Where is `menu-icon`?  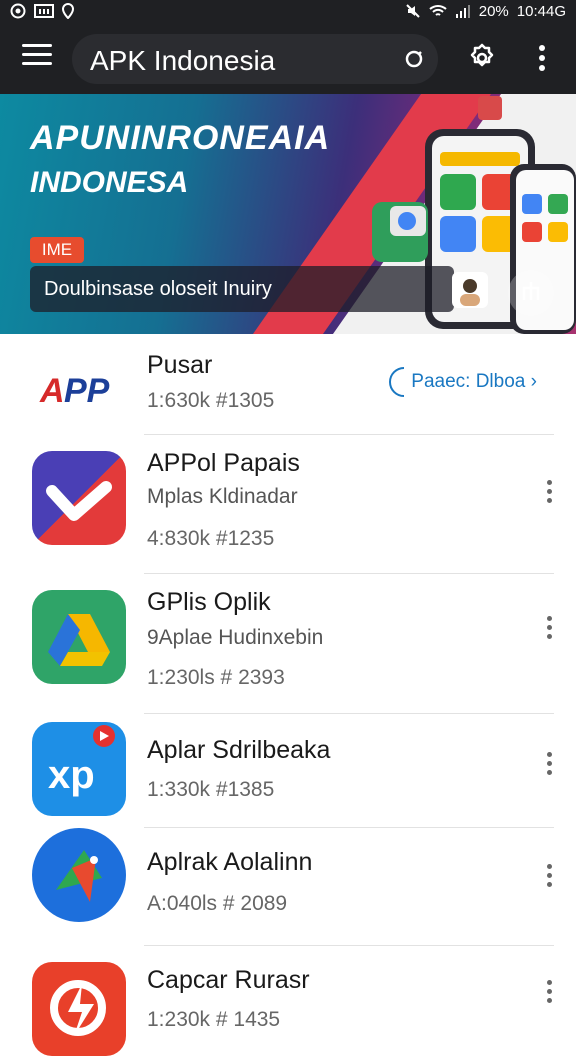 menu-icon is located at coordinates (37, 45).